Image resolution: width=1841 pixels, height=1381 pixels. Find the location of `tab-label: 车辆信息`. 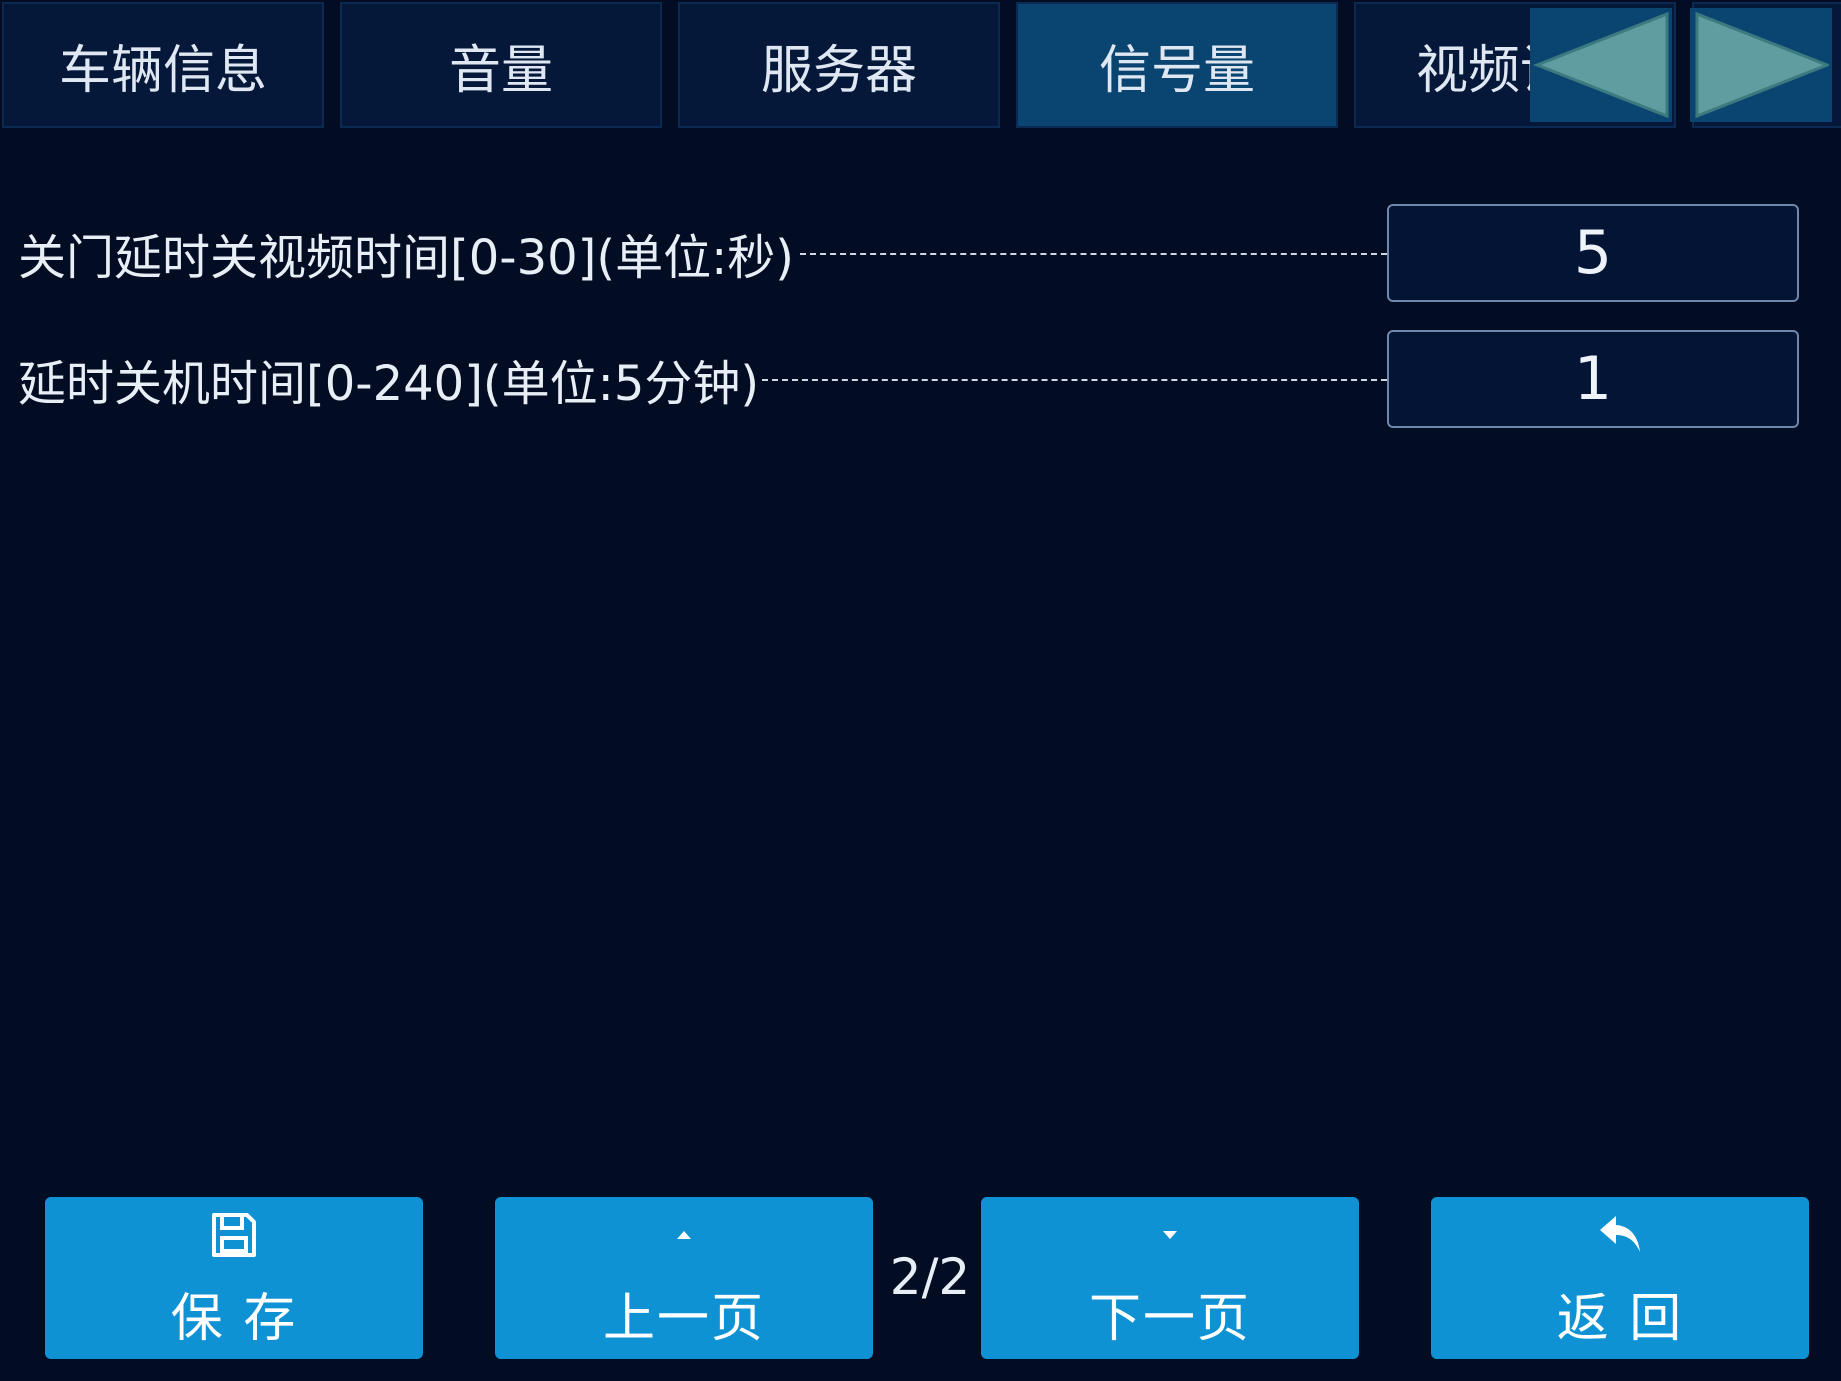

tab-label: 车辆信息 is located at coordinates (162, 70).